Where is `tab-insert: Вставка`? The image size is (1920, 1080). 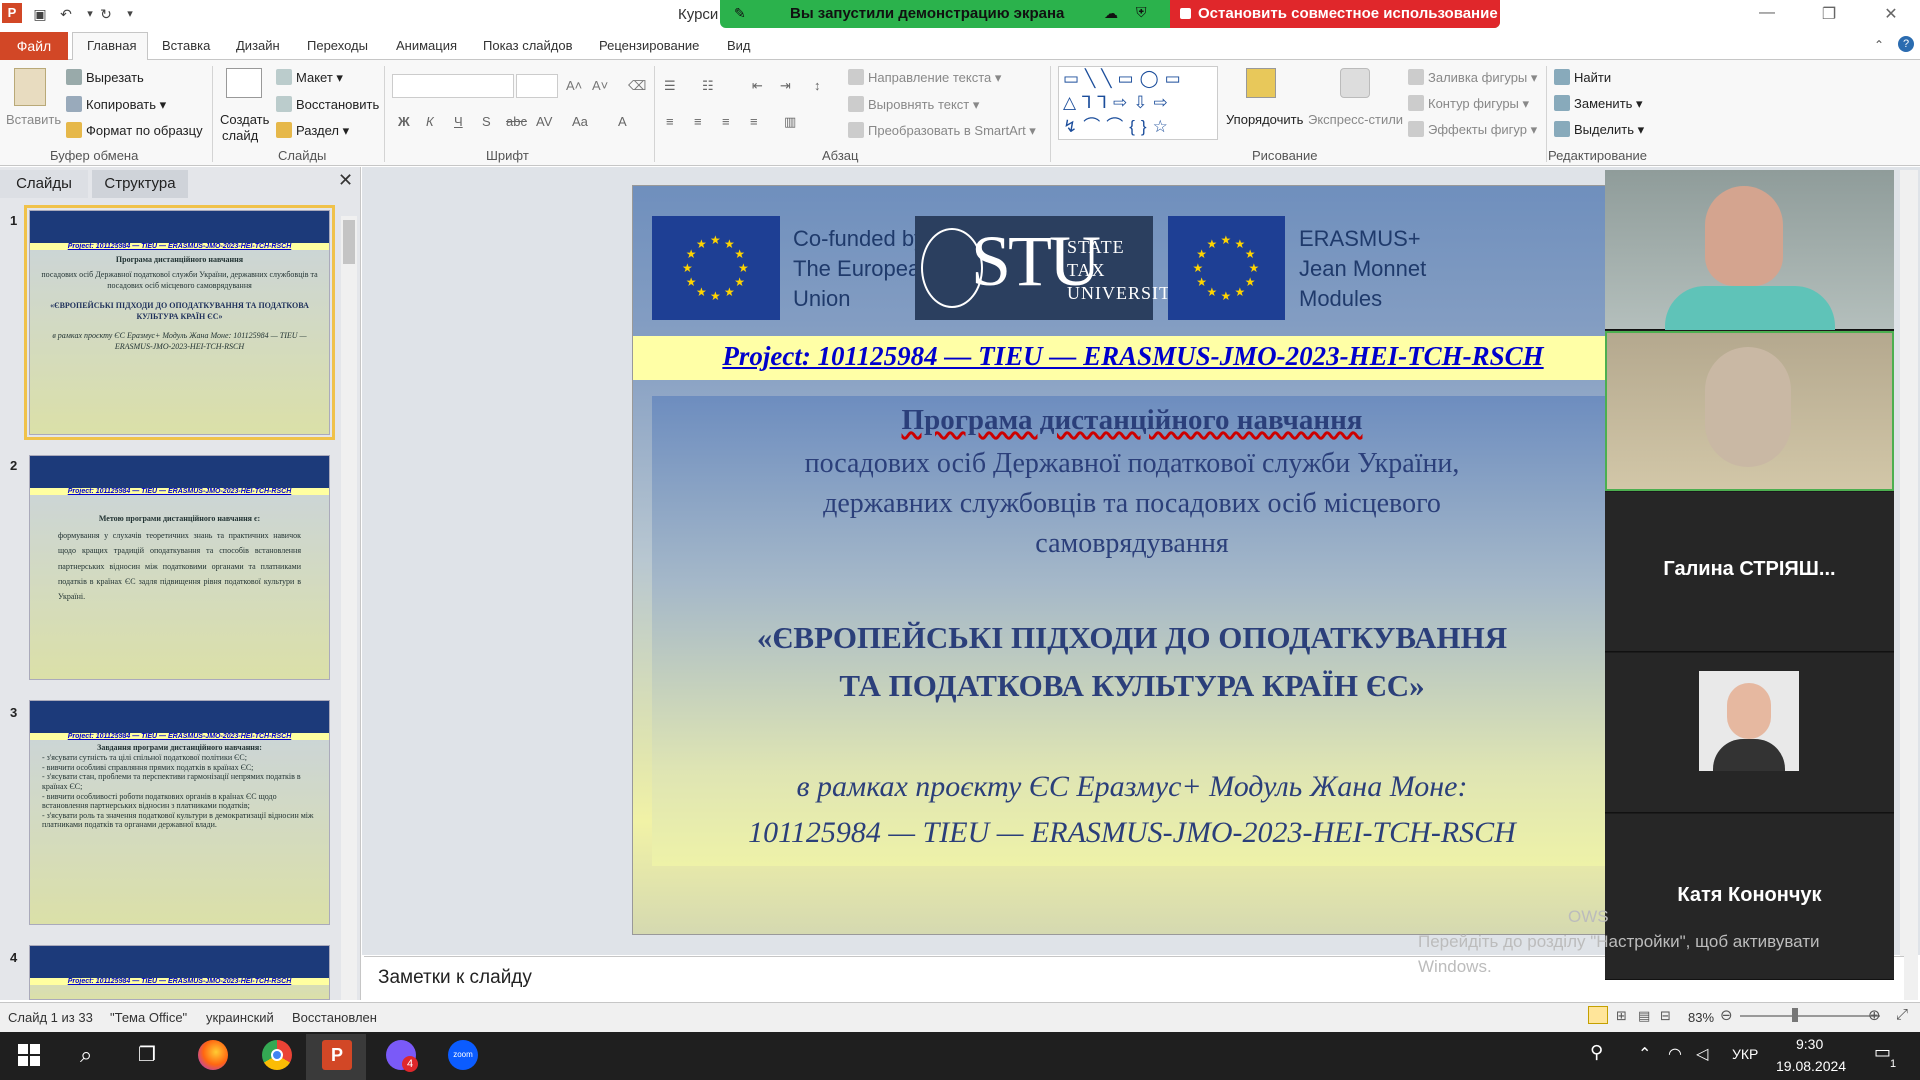 tab-insert: Вставка is located at coordinates (186, 45).